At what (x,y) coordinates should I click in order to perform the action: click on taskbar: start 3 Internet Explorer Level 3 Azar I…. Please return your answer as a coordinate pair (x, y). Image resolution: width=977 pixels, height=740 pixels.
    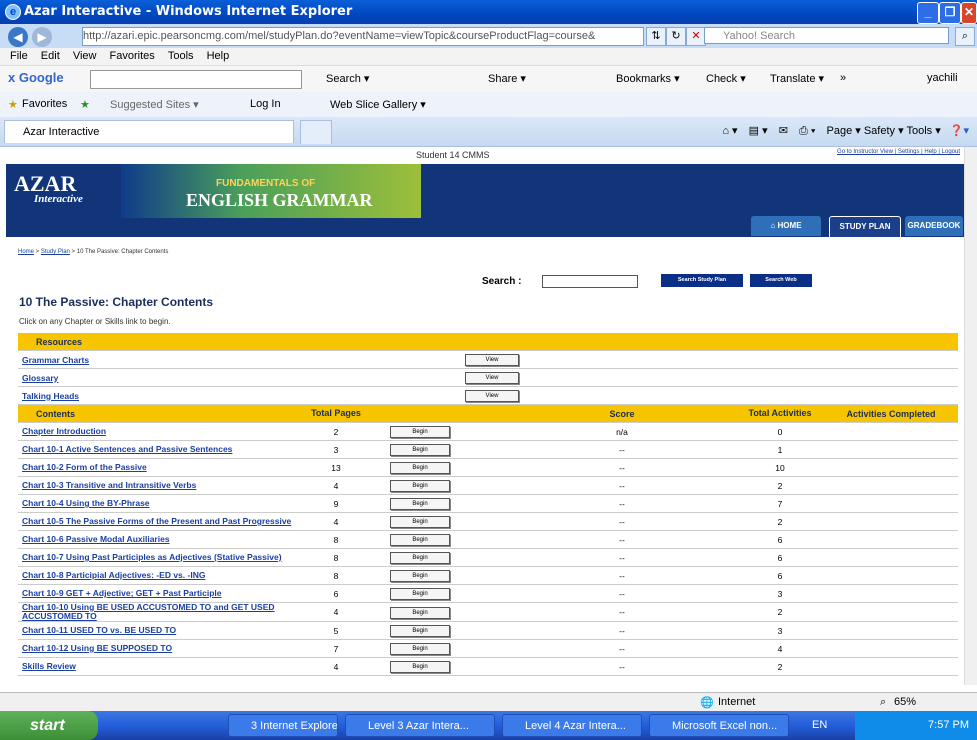
    Looking at the image, I should click on (488, 725).